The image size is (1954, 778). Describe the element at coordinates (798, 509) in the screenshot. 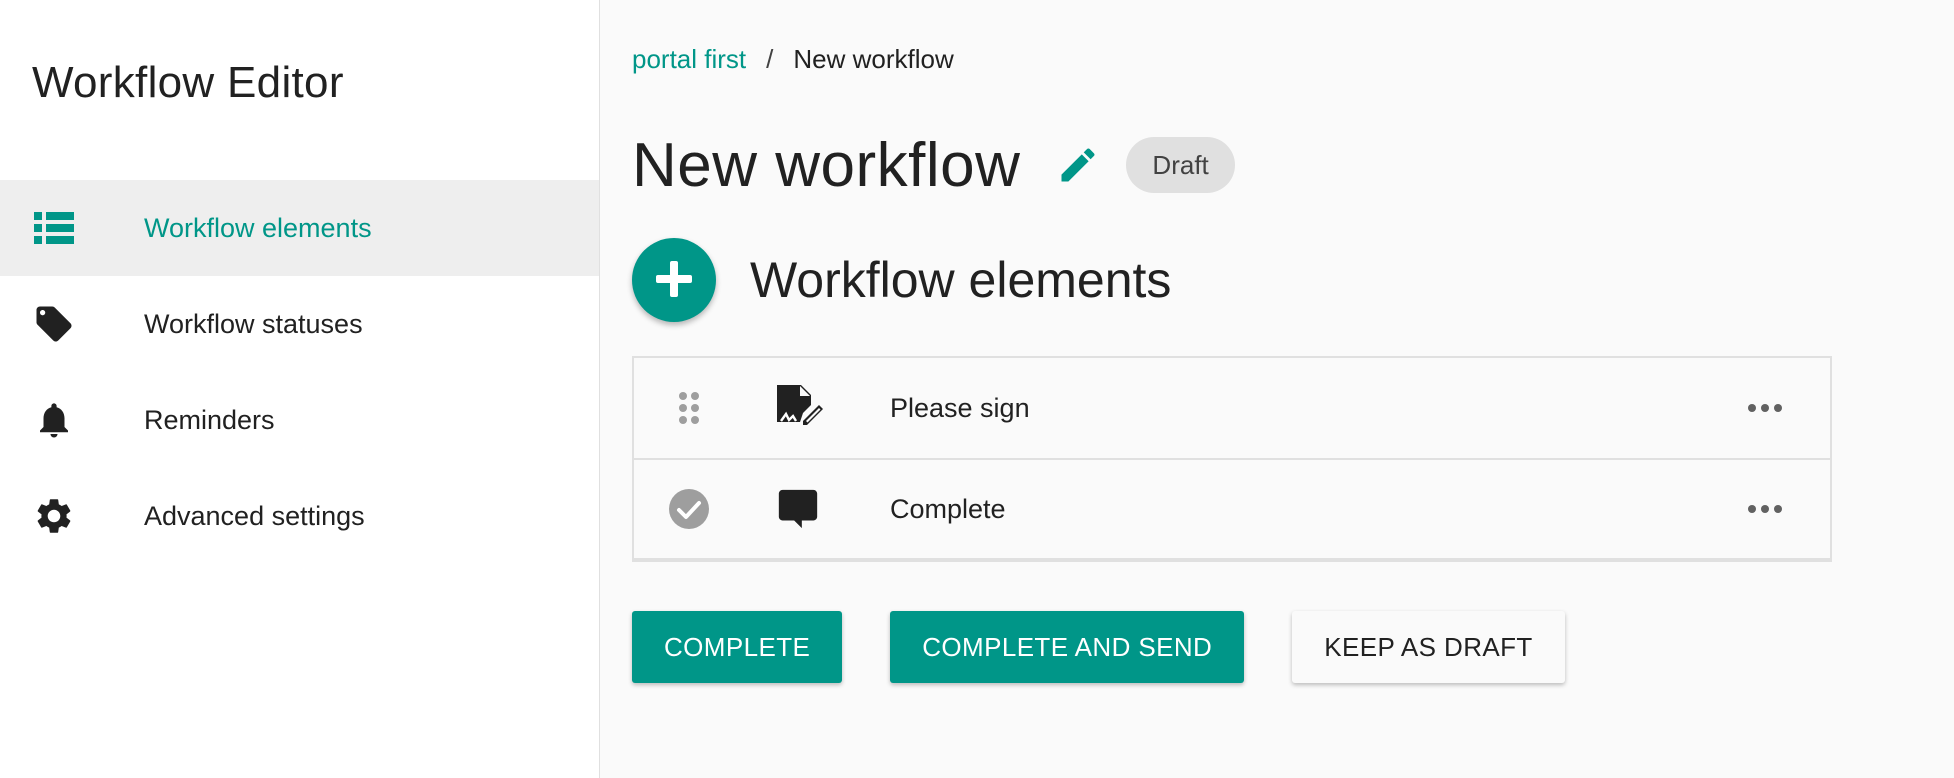

I see `comment-icon` at that location.